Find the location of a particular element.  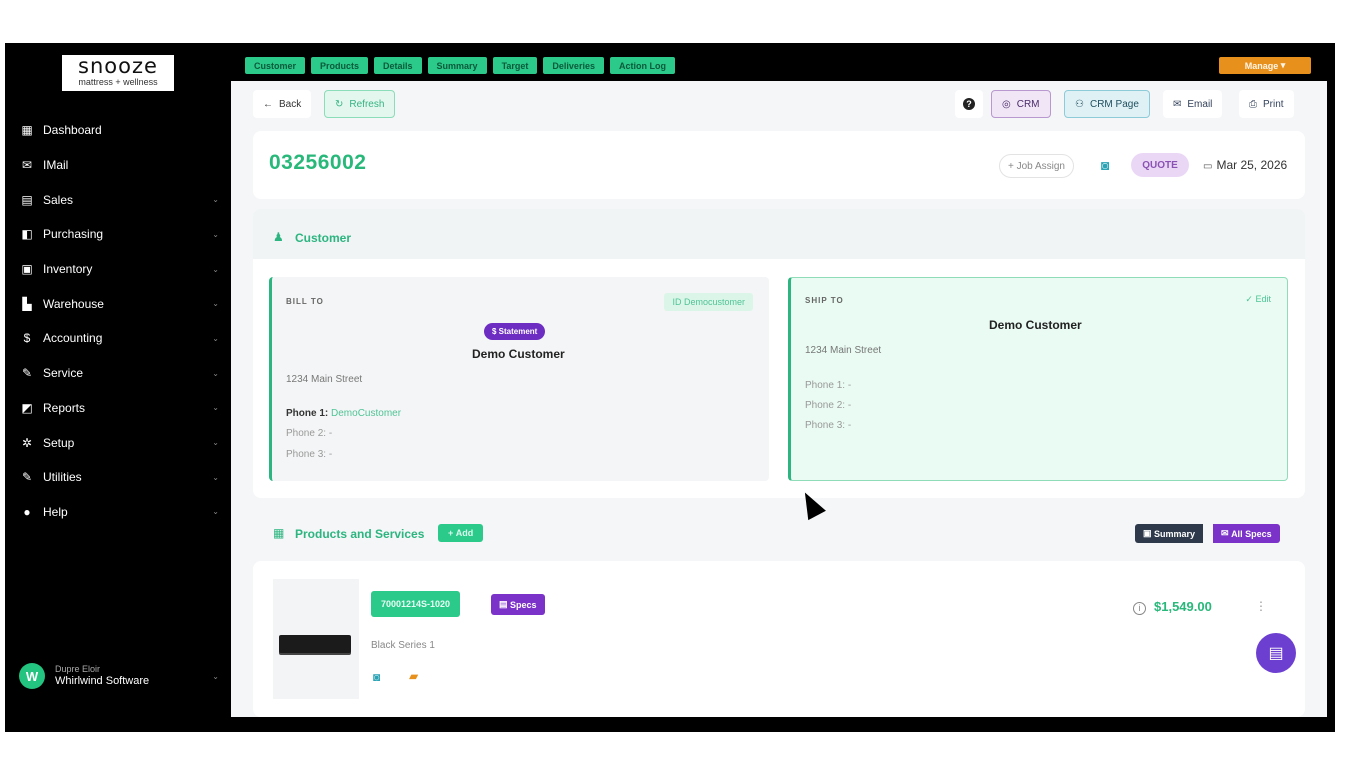

tab-products: Products is located at coordinates (340, 65).